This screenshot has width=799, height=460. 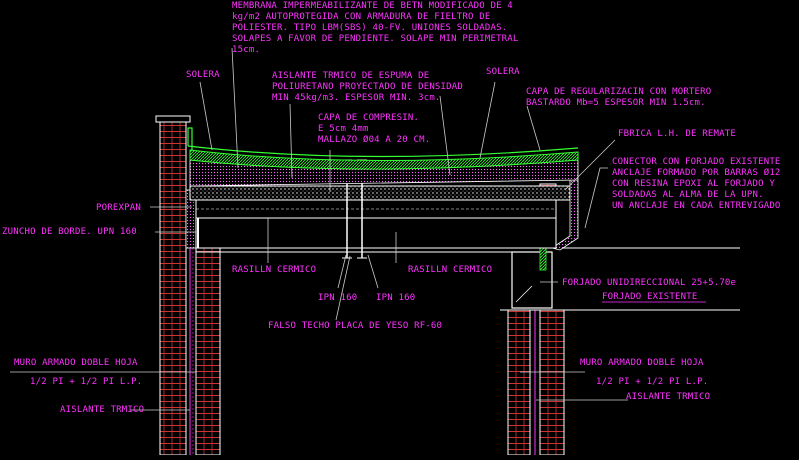 I want to click on capa-compresion-line-2: E 5cm 4mm, so click(x=343, y=129).